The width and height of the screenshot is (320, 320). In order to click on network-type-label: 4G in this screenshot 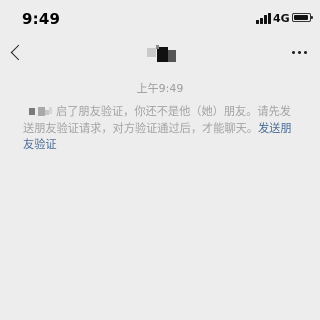, I will do `click(281, 18)`.